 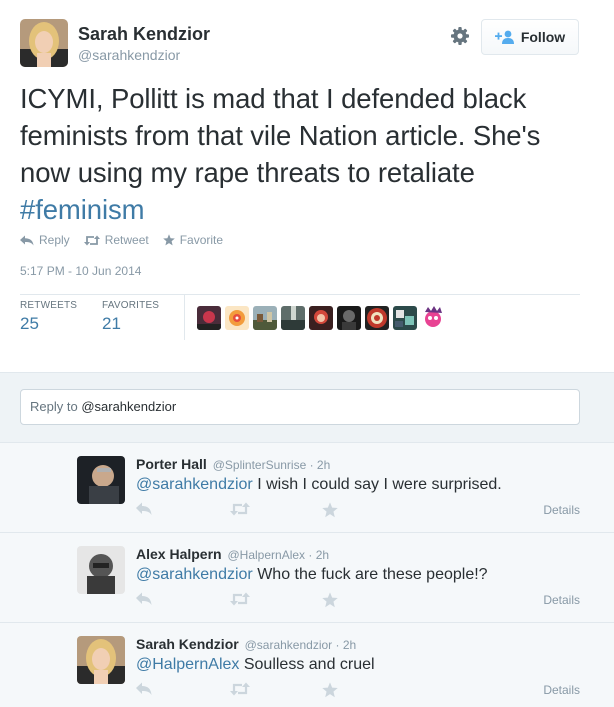 I want to click on reply-text: @HalpernAlex Soulless and cruel, so click(x=255, y=665).